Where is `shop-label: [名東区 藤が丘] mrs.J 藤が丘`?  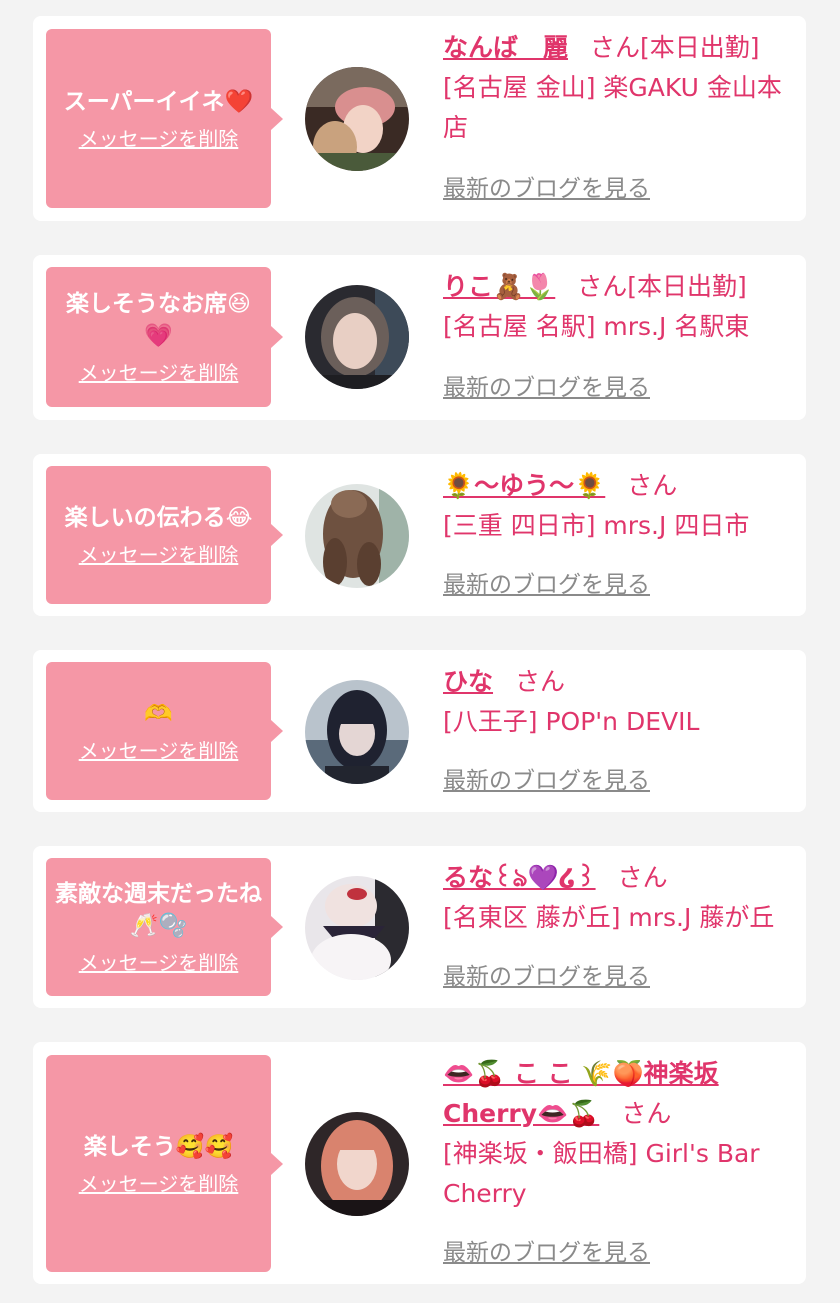
shop-label: [名東区 藤が丘] mrs.J 藤が丘 is located at coordinates (609, 917).